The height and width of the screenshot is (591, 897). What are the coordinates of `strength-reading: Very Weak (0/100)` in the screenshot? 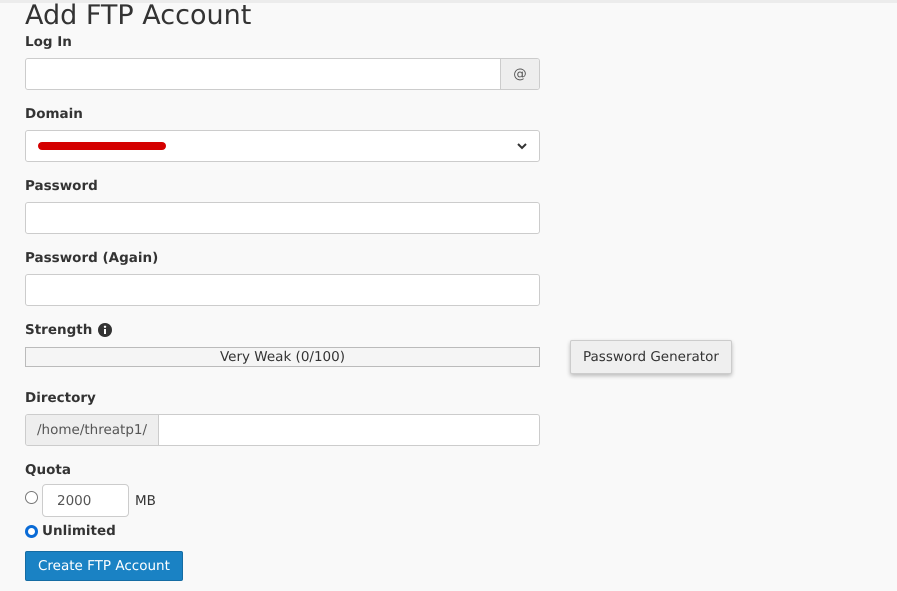 It's located at (282, 357).